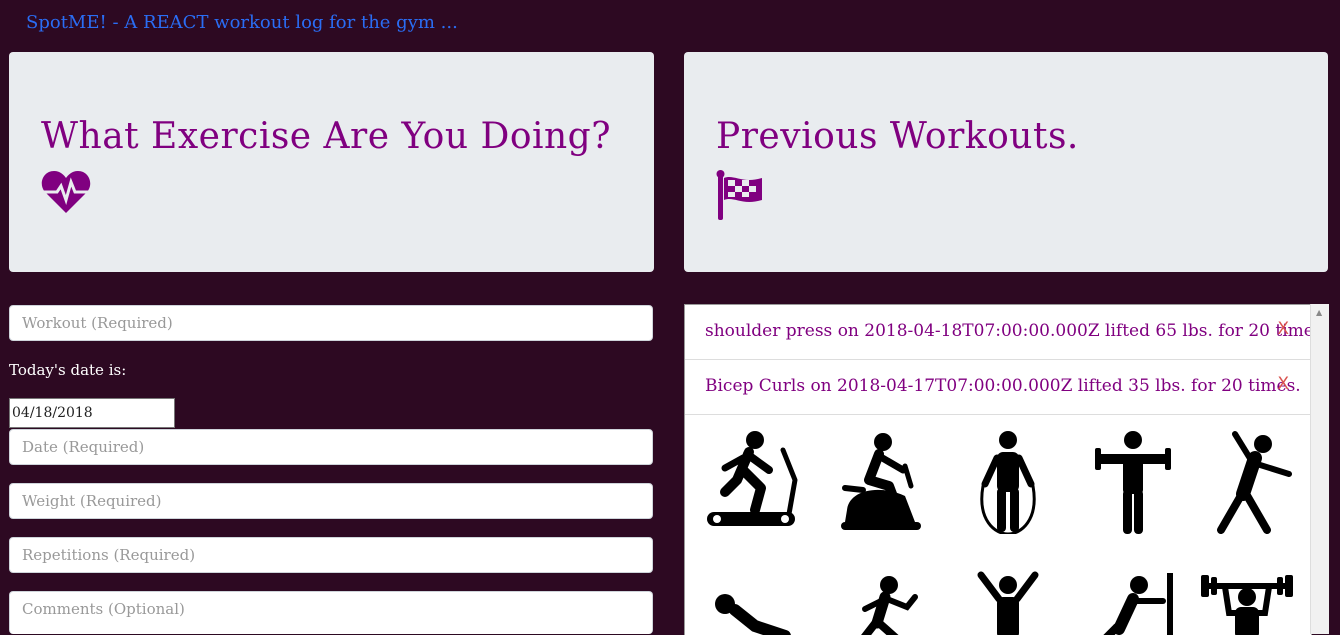 Image resolution: width=1340 pixels, height=635 pixels. What do you see at coordinates (66, 194) in the screenshot?
I see `heartbeat-icon` at bounding box center [66, 194].